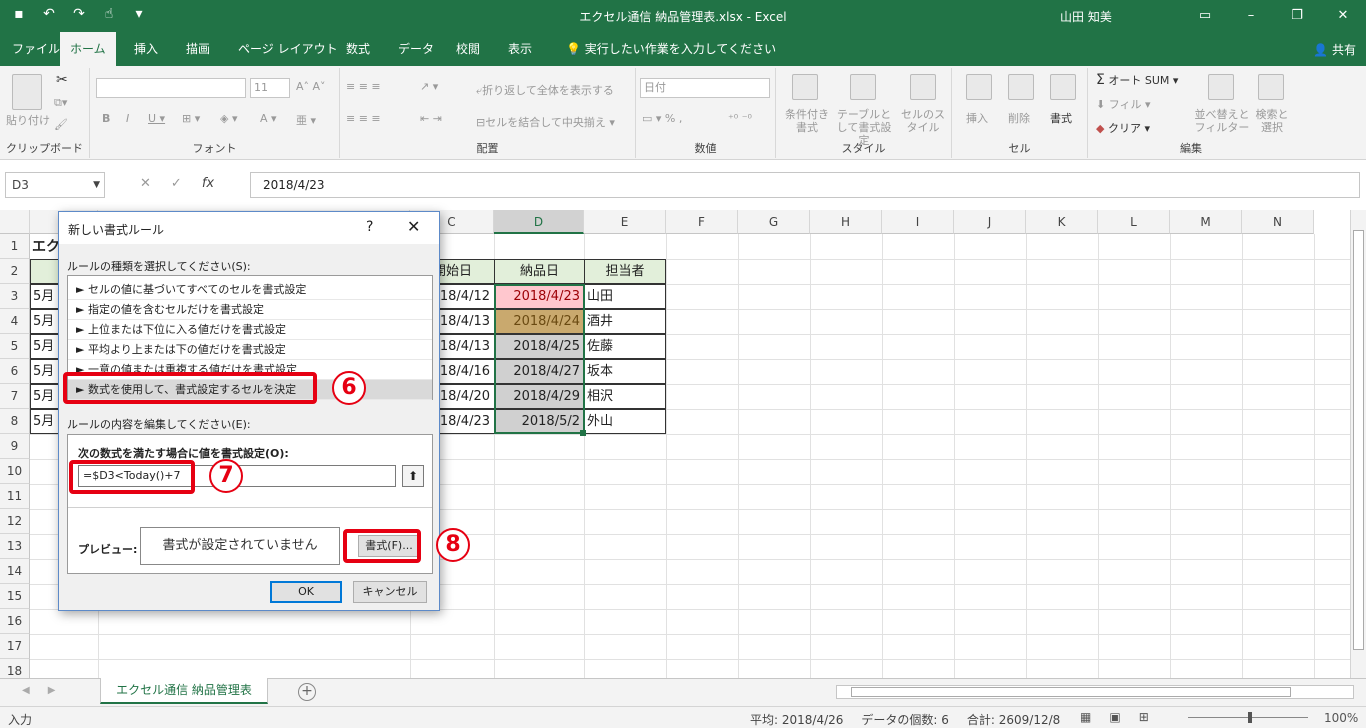 Image resolution: width=1366 pixels, height=728 pixels. Describe the element at coordinates (1334, 49) in the screenshot. I see `share-button: 👤 共有` at that location.